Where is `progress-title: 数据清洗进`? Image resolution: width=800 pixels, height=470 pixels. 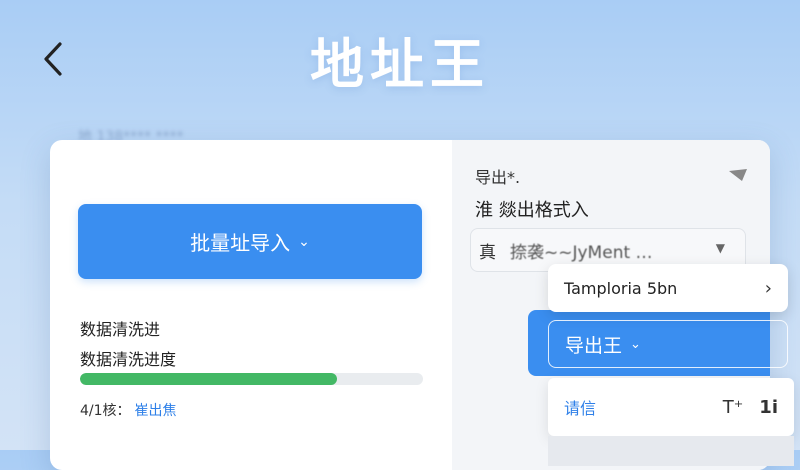
progress-title: 数据清洗进 is located at coordinates (120, 329).